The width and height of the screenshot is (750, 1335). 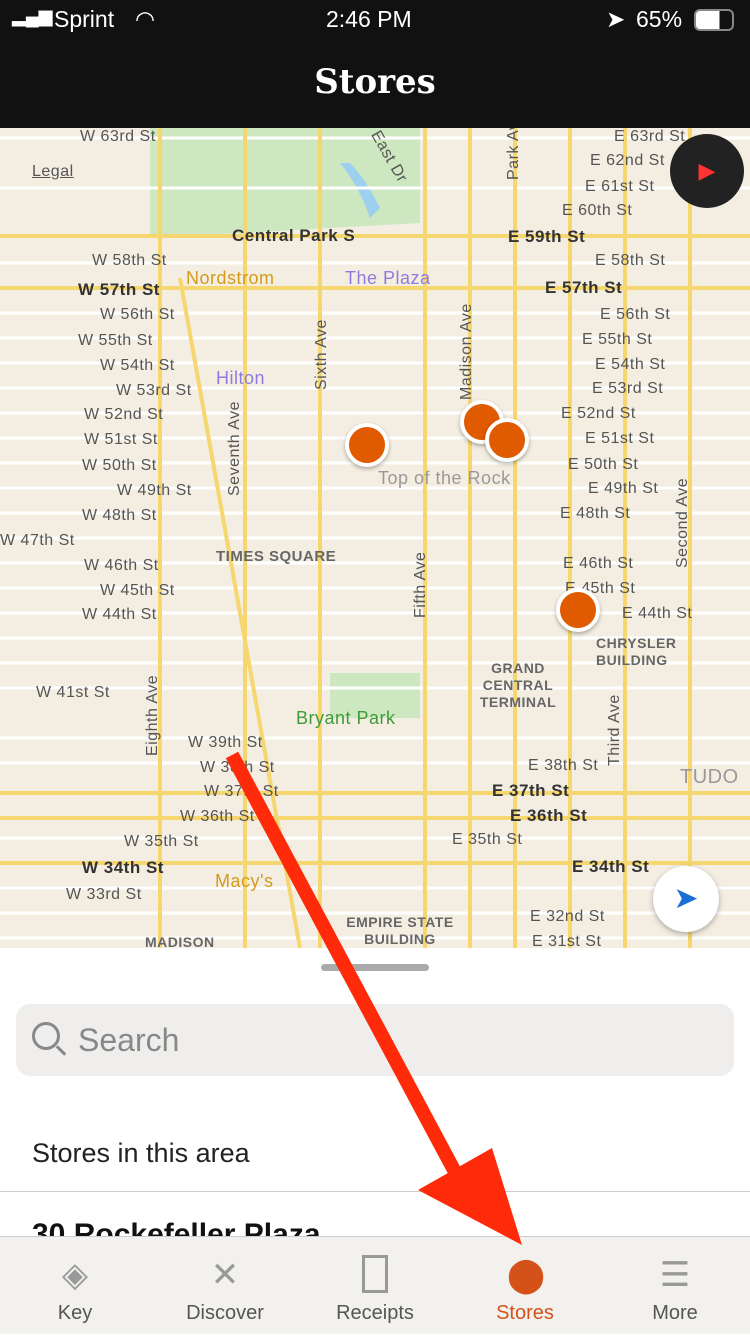 What do you see at coordinates (373, 998) in the screenshot?
I see `annotation-arrow` at bounding box center [373, 998].